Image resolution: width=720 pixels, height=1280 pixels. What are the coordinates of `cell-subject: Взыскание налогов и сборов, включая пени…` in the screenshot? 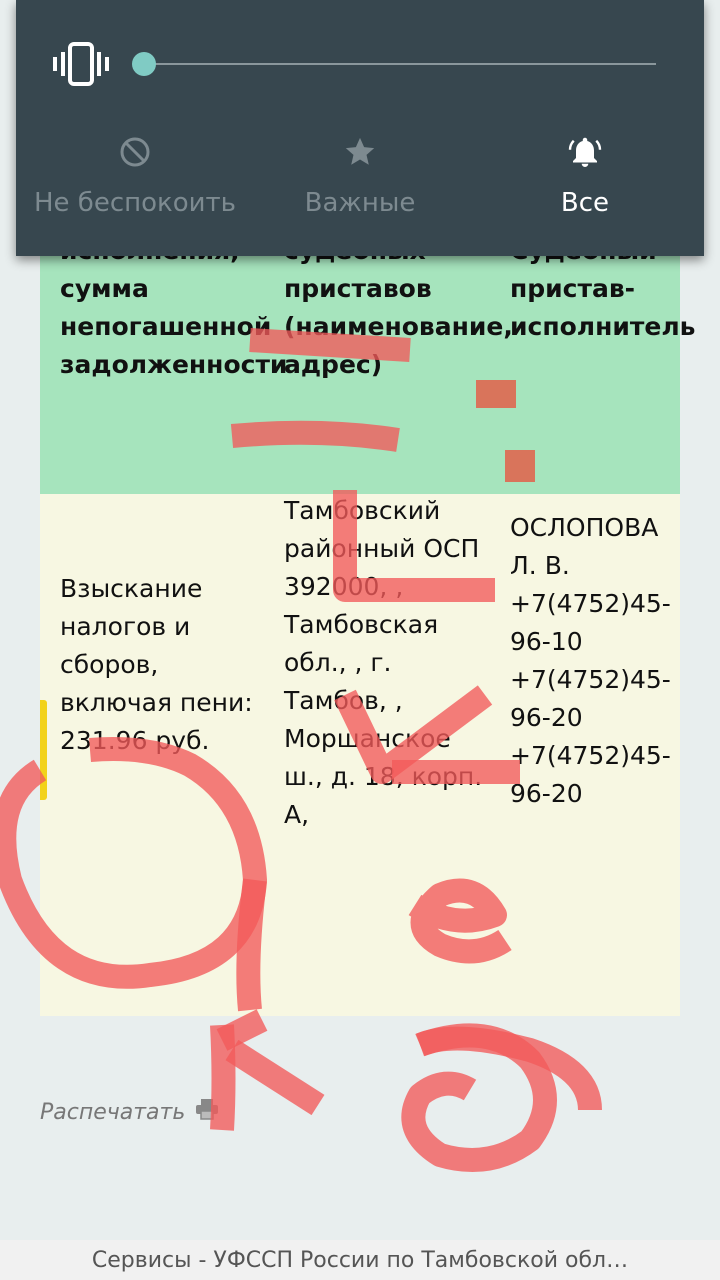 It's located at (156, 664).